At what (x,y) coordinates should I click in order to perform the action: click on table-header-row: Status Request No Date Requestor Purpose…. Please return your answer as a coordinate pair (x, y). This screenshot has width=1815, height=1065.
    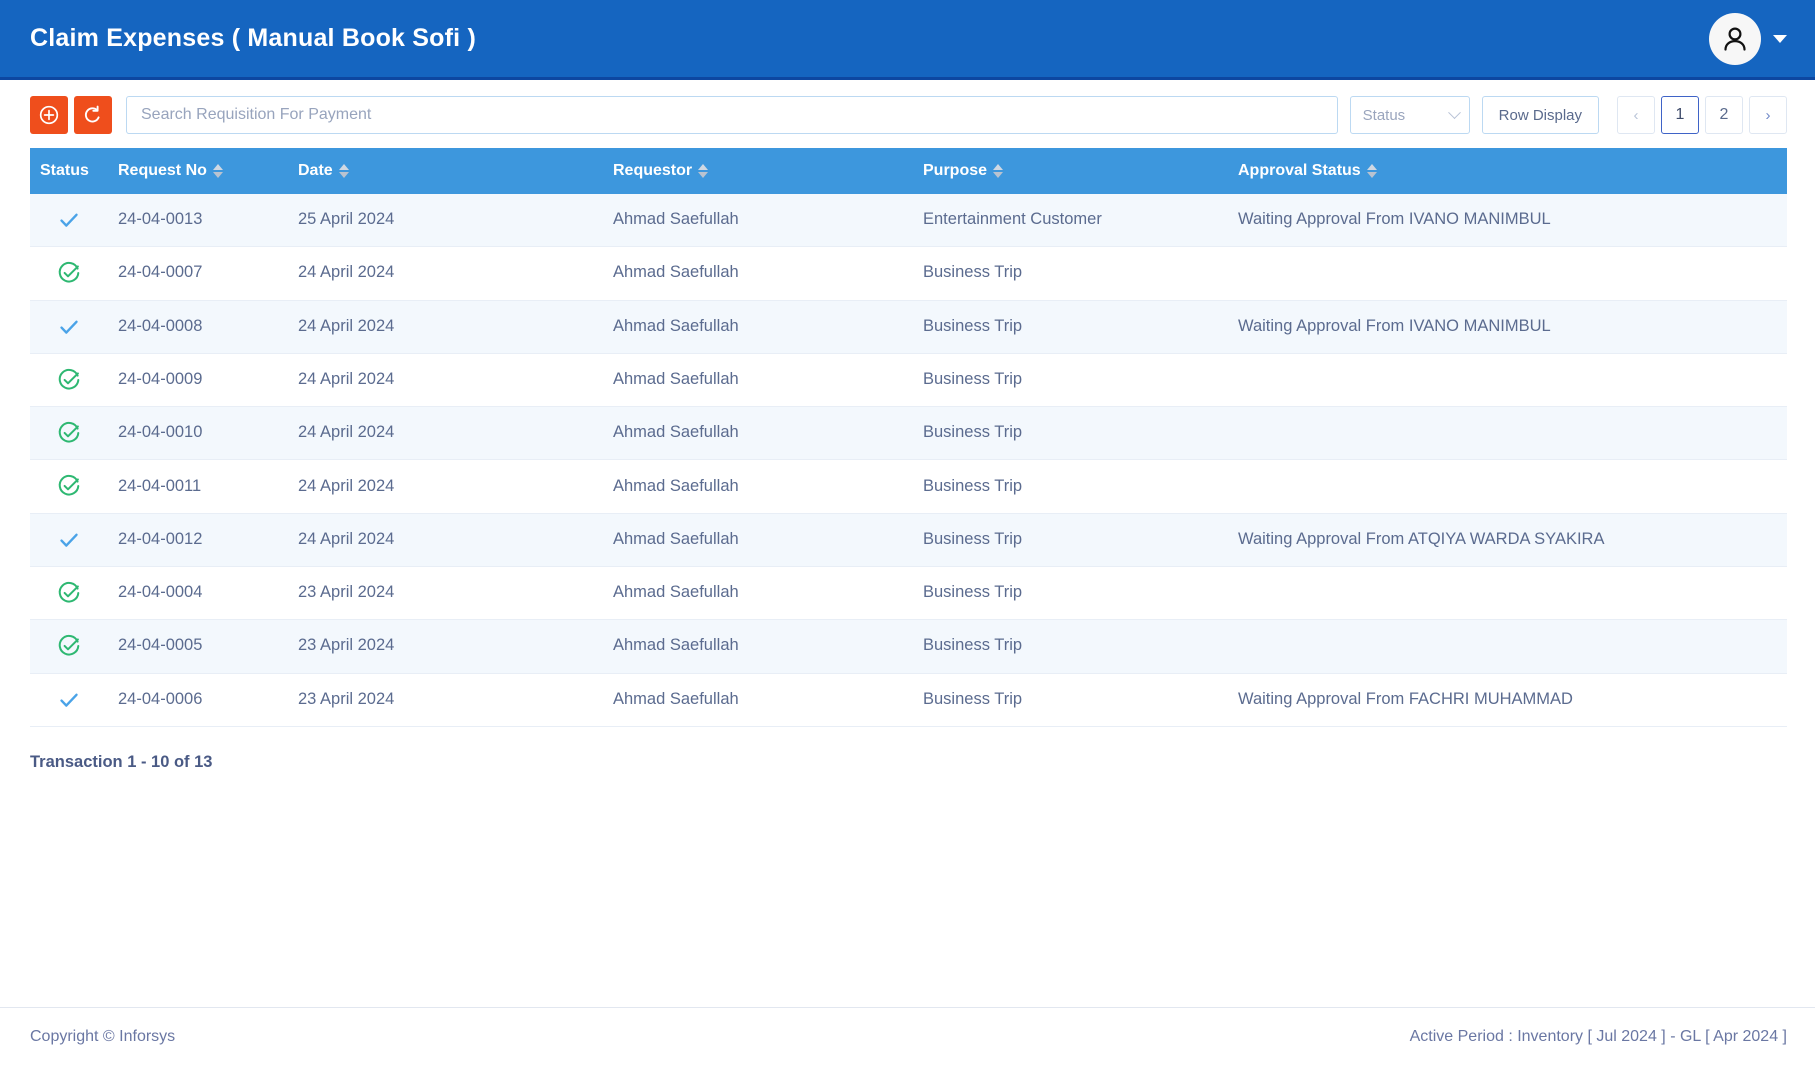
    Looking at the image, I should click on (908, 171).